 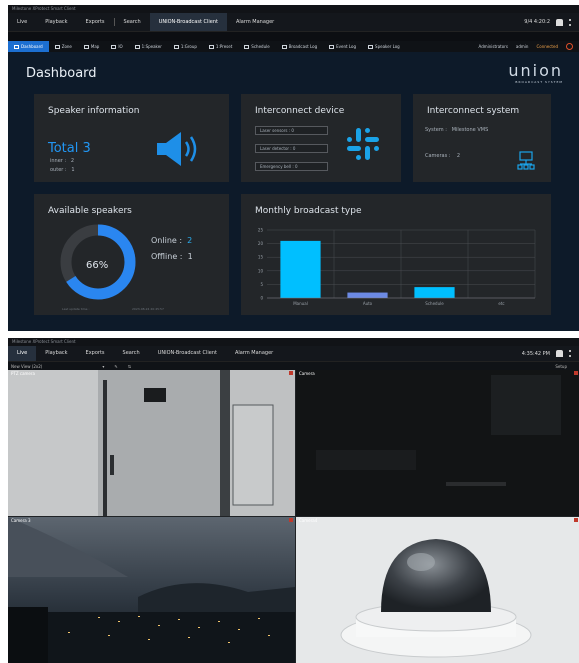 I want to click on menu2-alarm-manager: Alarm Manager, so click(x=254, y=353).